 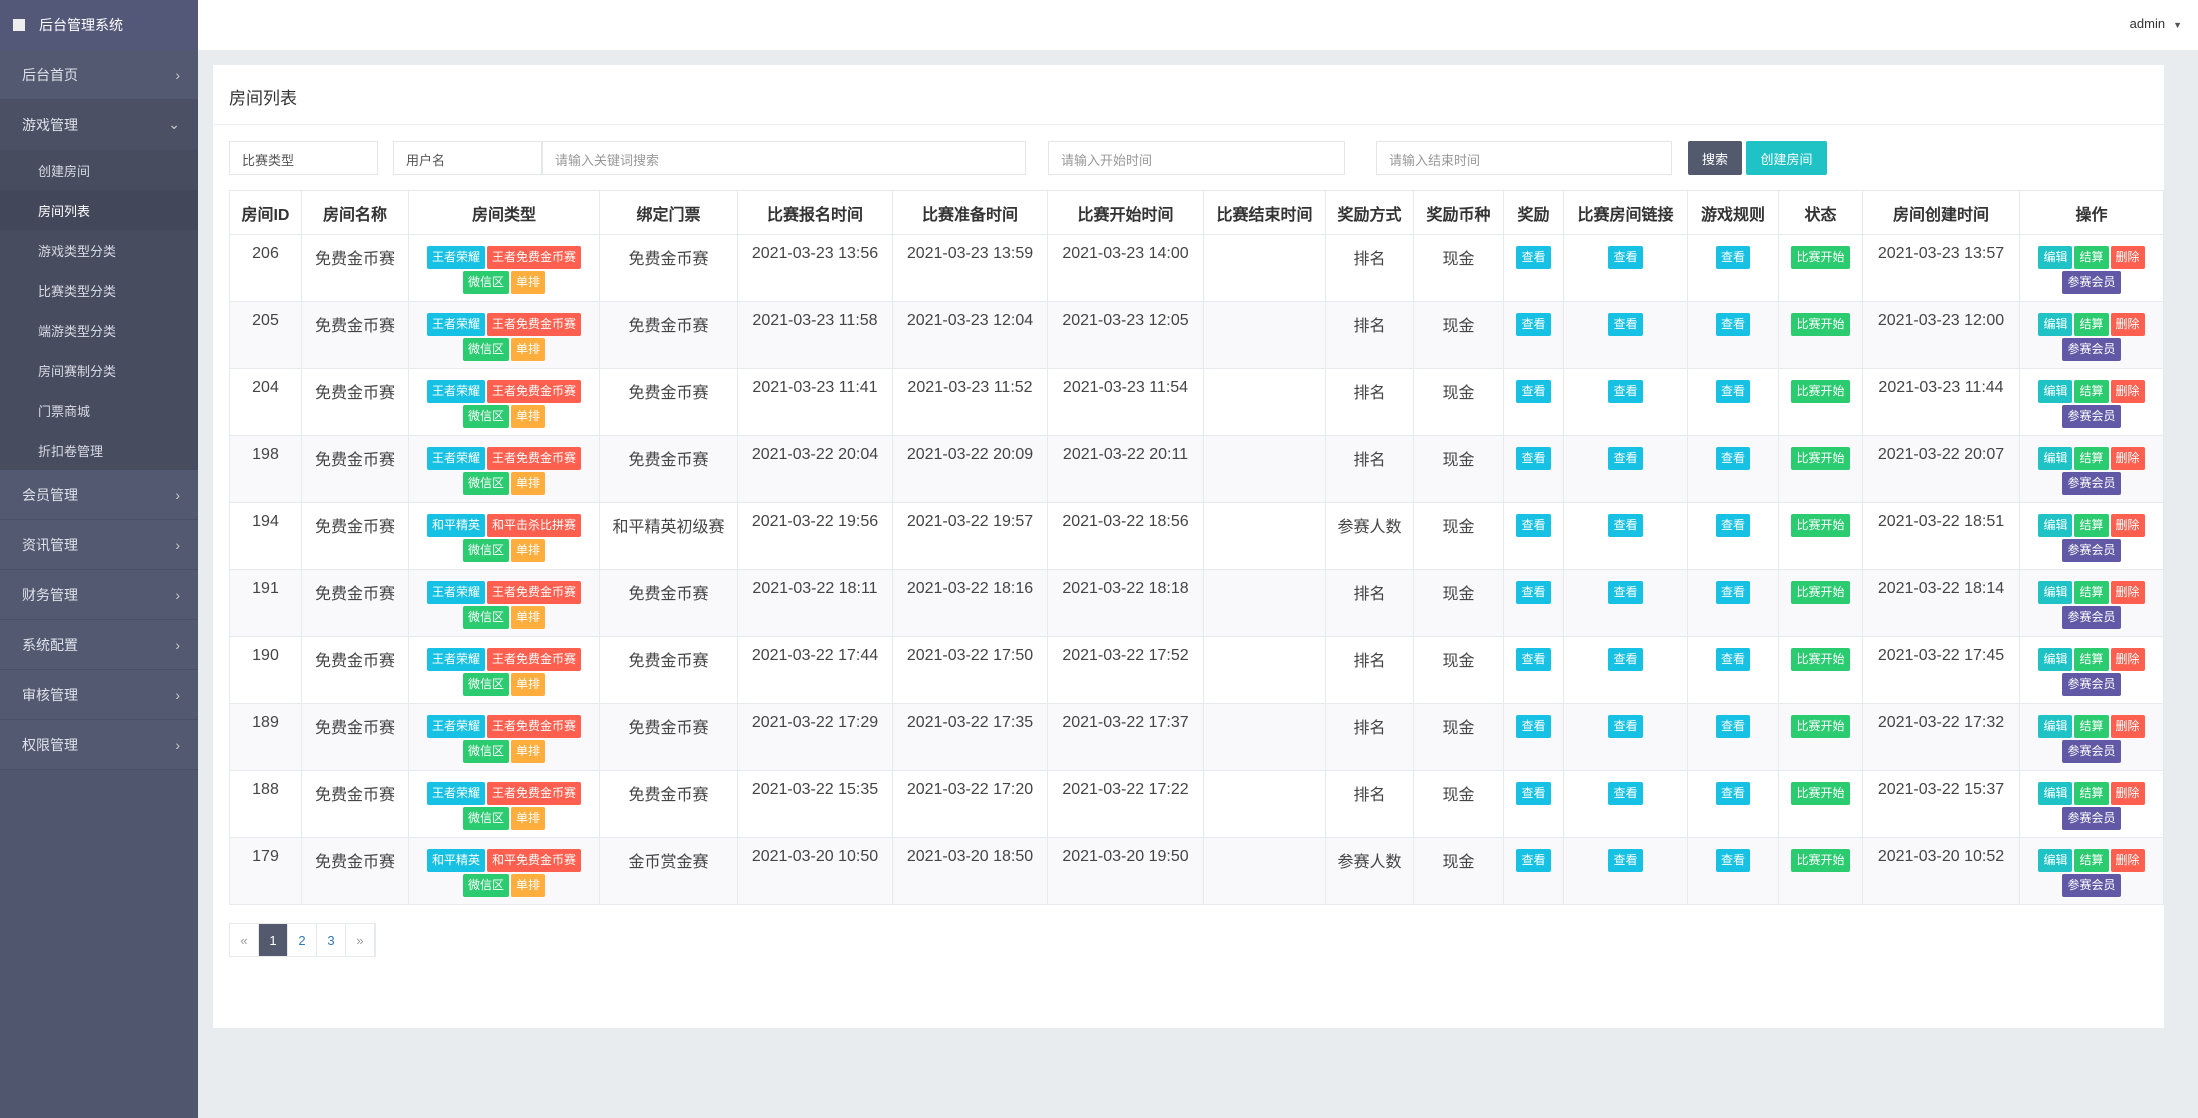 What do you see at coordinates (331, 940) in the screenshot?
I see `page-3-button: 3` at bounding box center [331, 940].